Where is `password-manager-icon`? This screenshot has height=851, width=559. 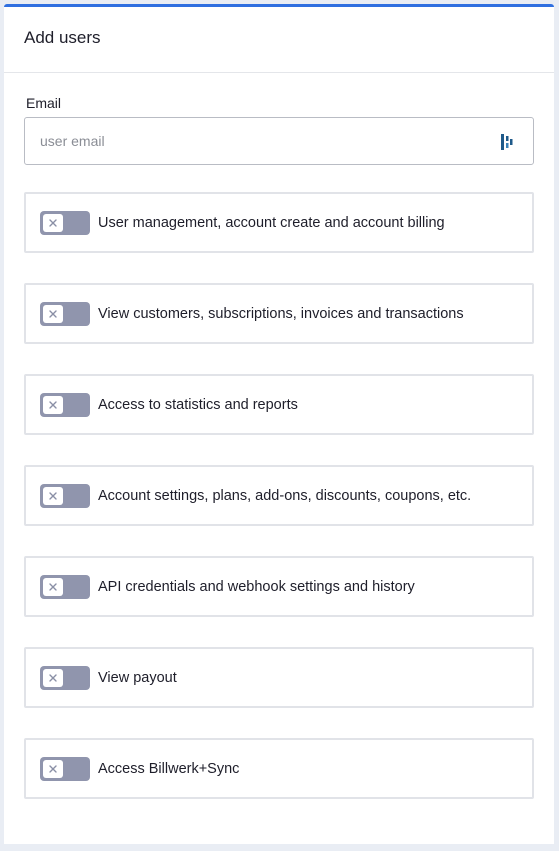 password-manager-icon is located at coordinates (507, 142).